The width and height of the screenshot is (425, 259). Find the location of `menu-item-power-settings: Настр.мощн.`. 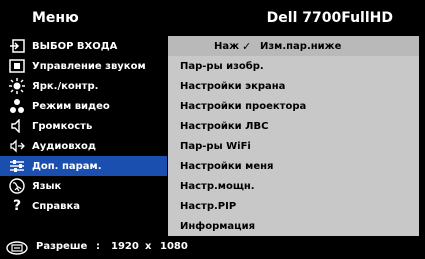

menu-item-power-settings: Настр.мощн. is located at coordinates (293, 186).